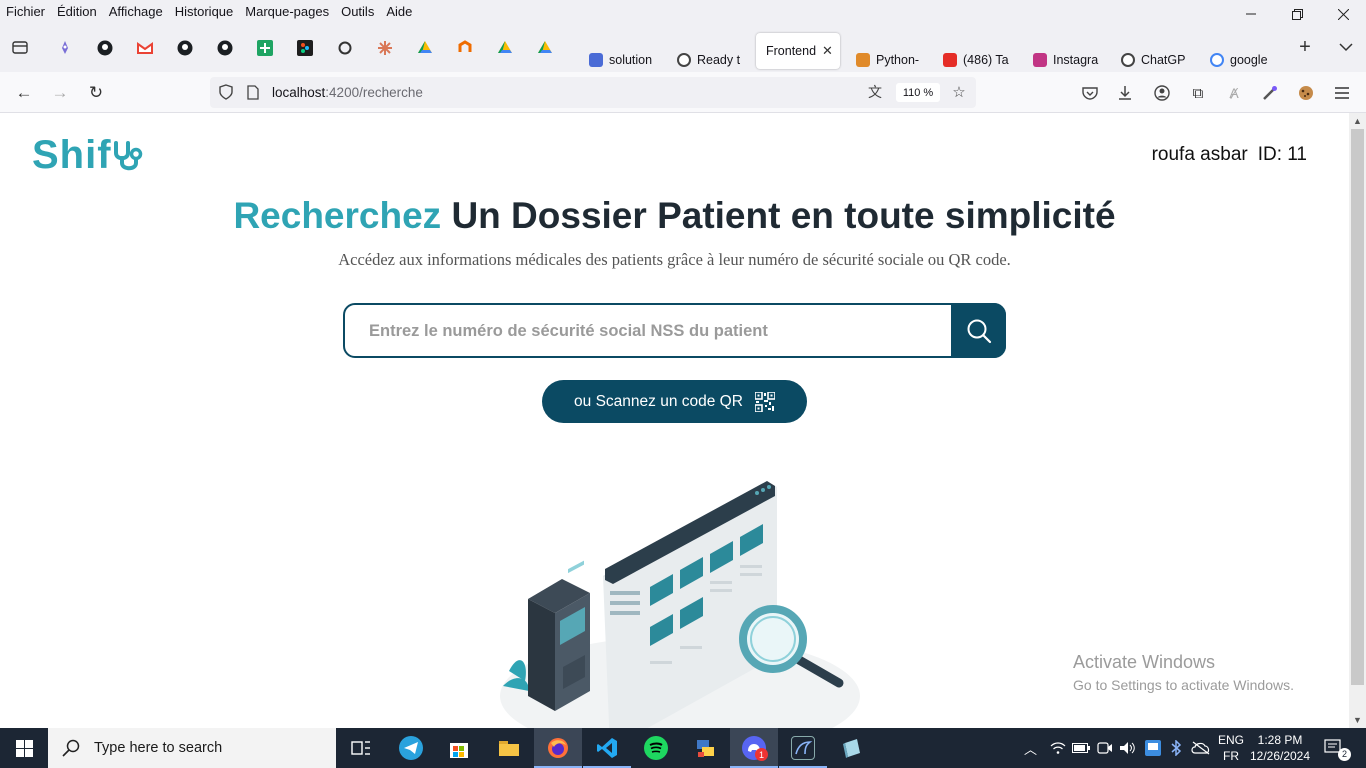 The image size is (1366, 768). What do you see at coordinates (1234, 93) in the screenshot?
I see `extension-1-button: Ⱥ` at bounding box center [1234, 93].